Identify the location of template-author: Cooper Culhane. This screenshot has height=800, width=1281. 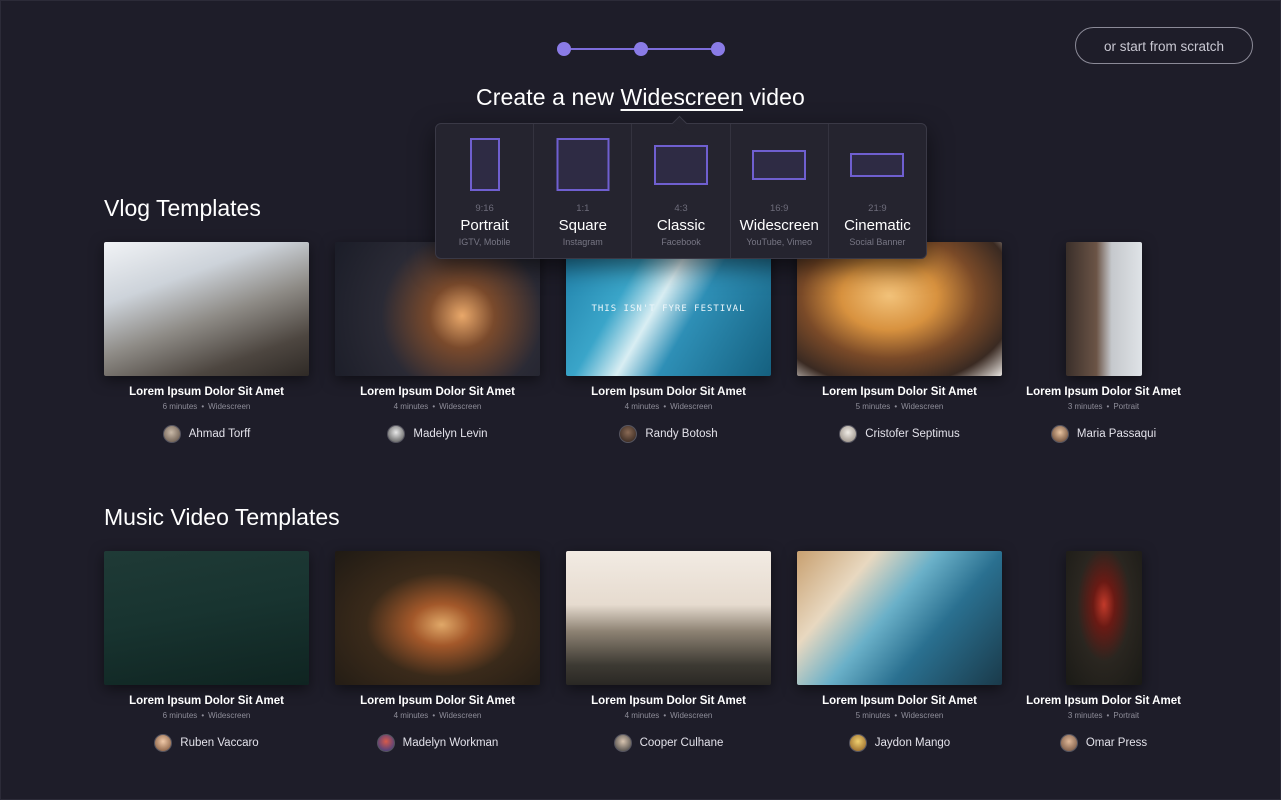
(668, 743).